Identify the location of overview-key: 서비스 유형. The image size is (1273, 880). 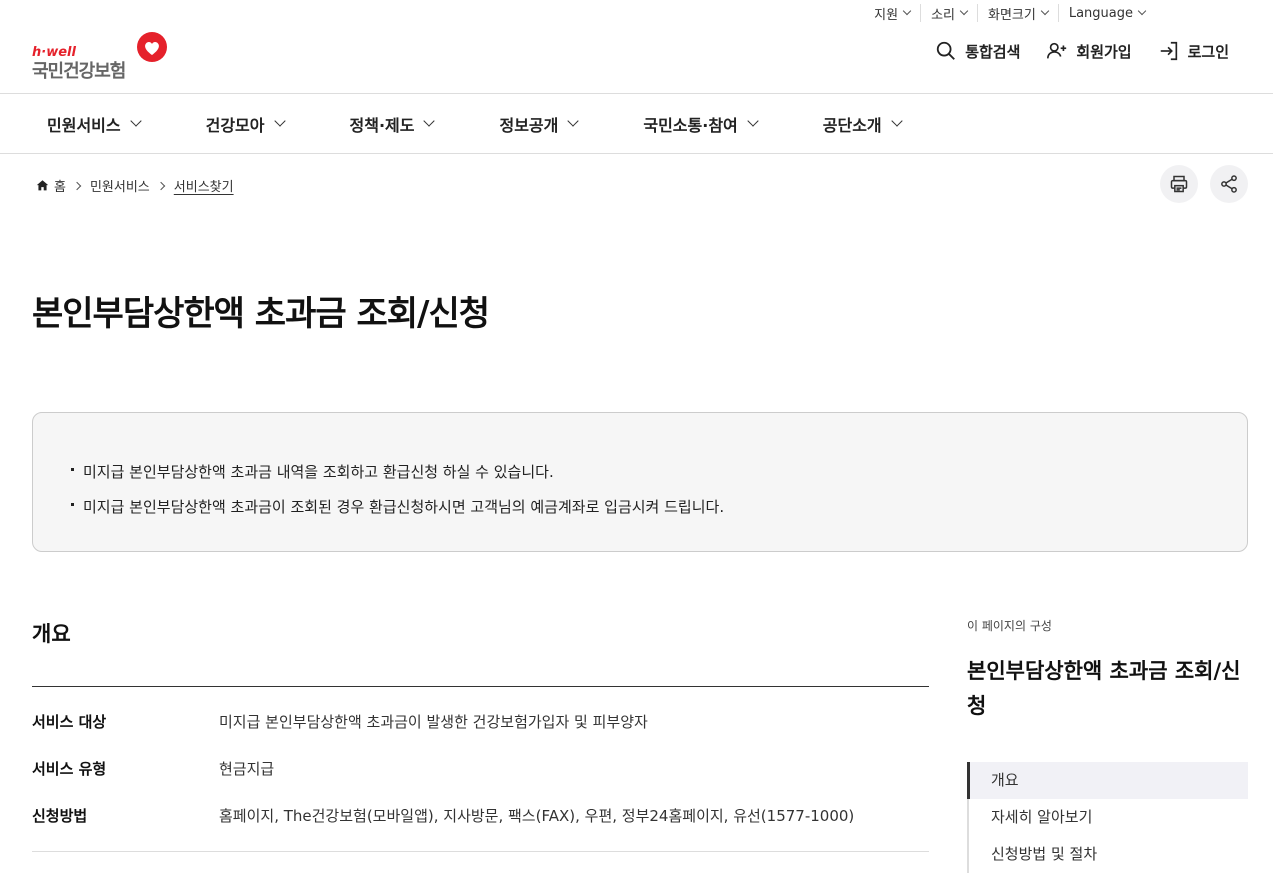
(69, 769).